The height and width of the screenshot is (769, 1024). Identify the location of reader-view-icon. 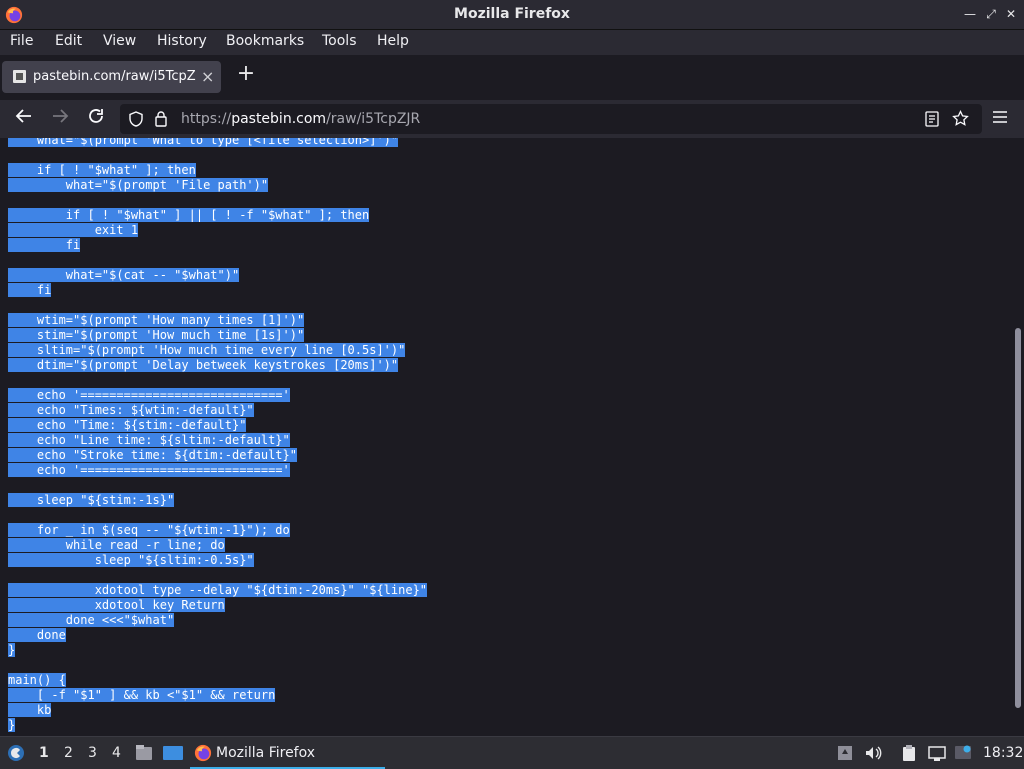
(932, 119).